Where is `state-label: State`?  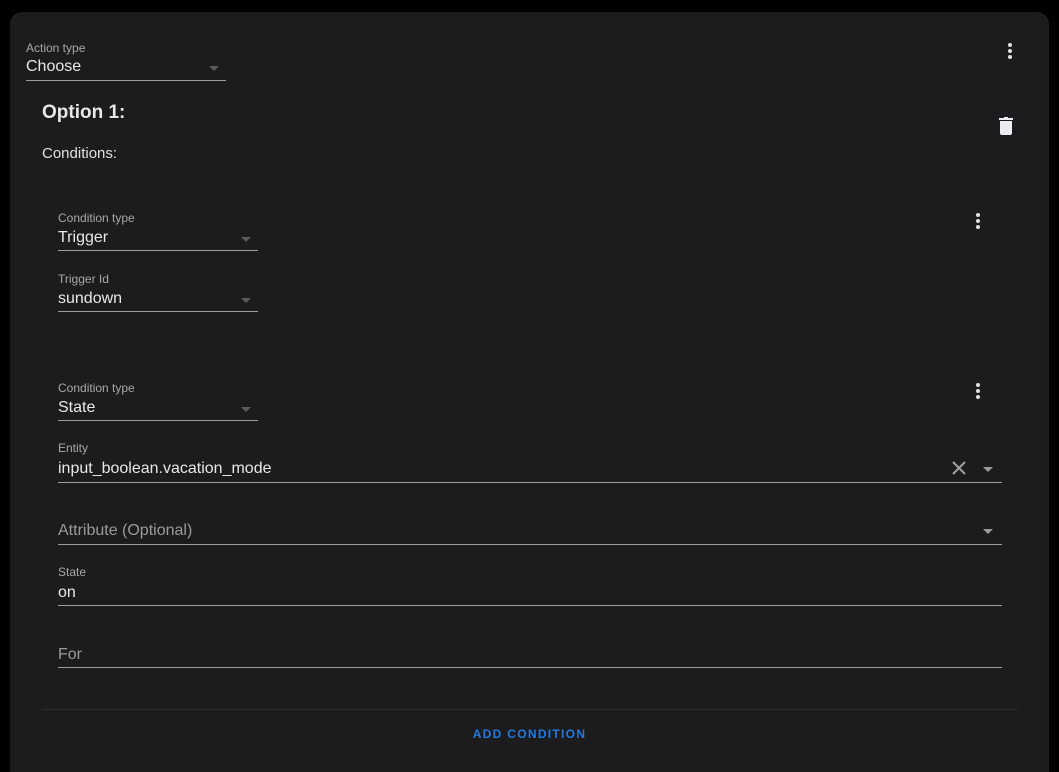
state-label: State is located at coordinates (72, 572).